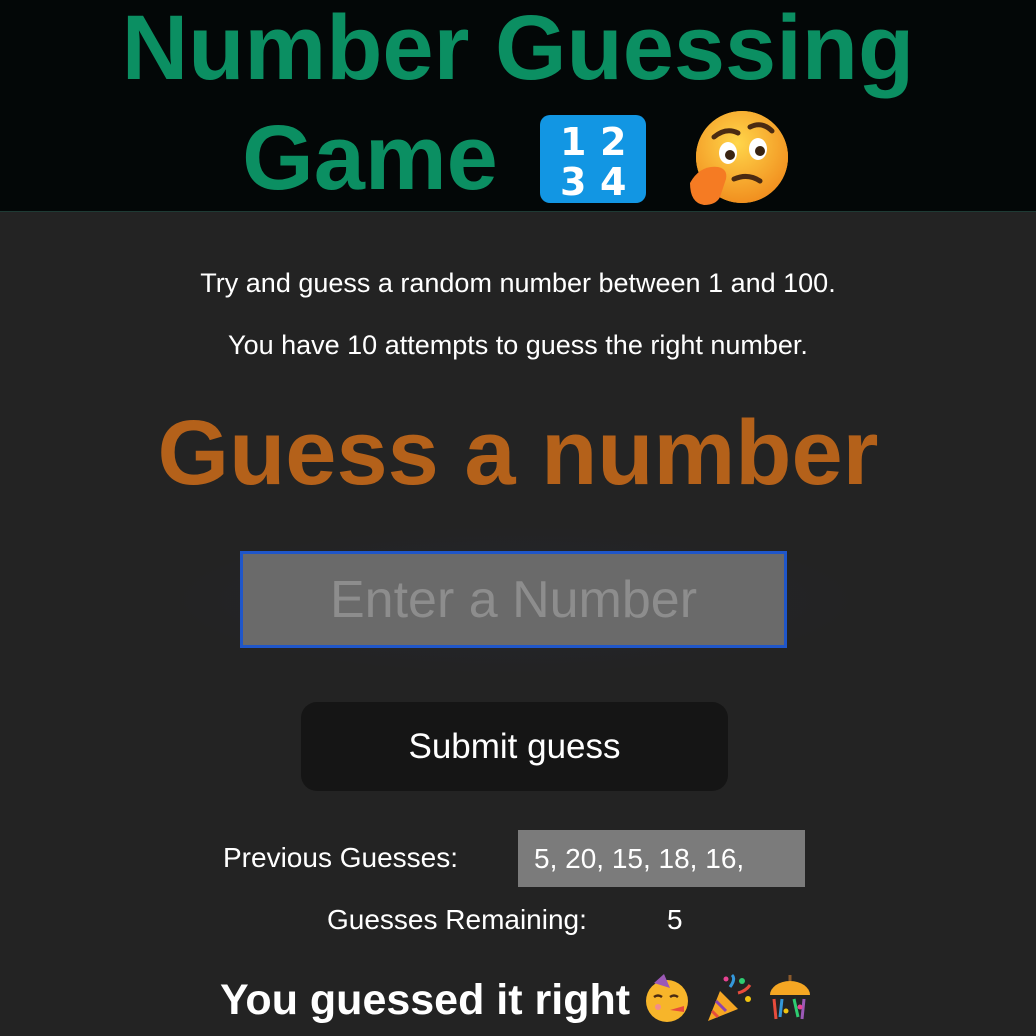  I want to click on guesses-remaining-value: 5, so click(675, 919).